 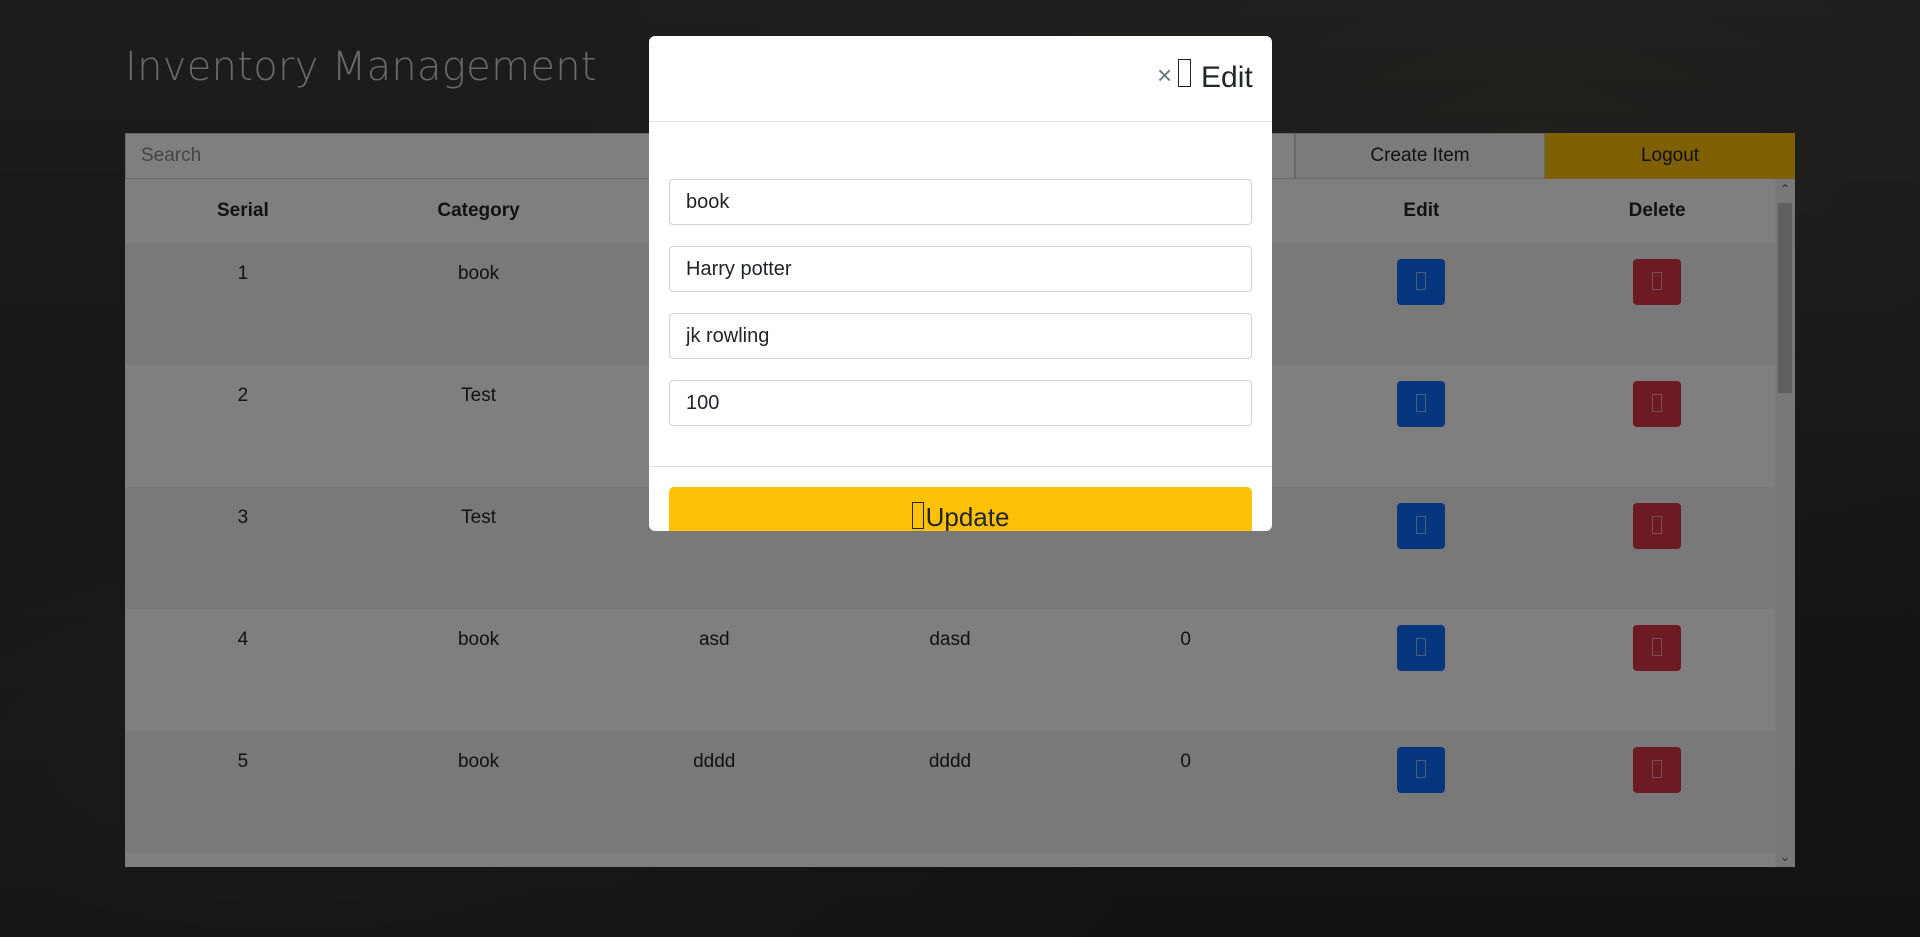 I want to click on name-field, so click(x=960, y=269).